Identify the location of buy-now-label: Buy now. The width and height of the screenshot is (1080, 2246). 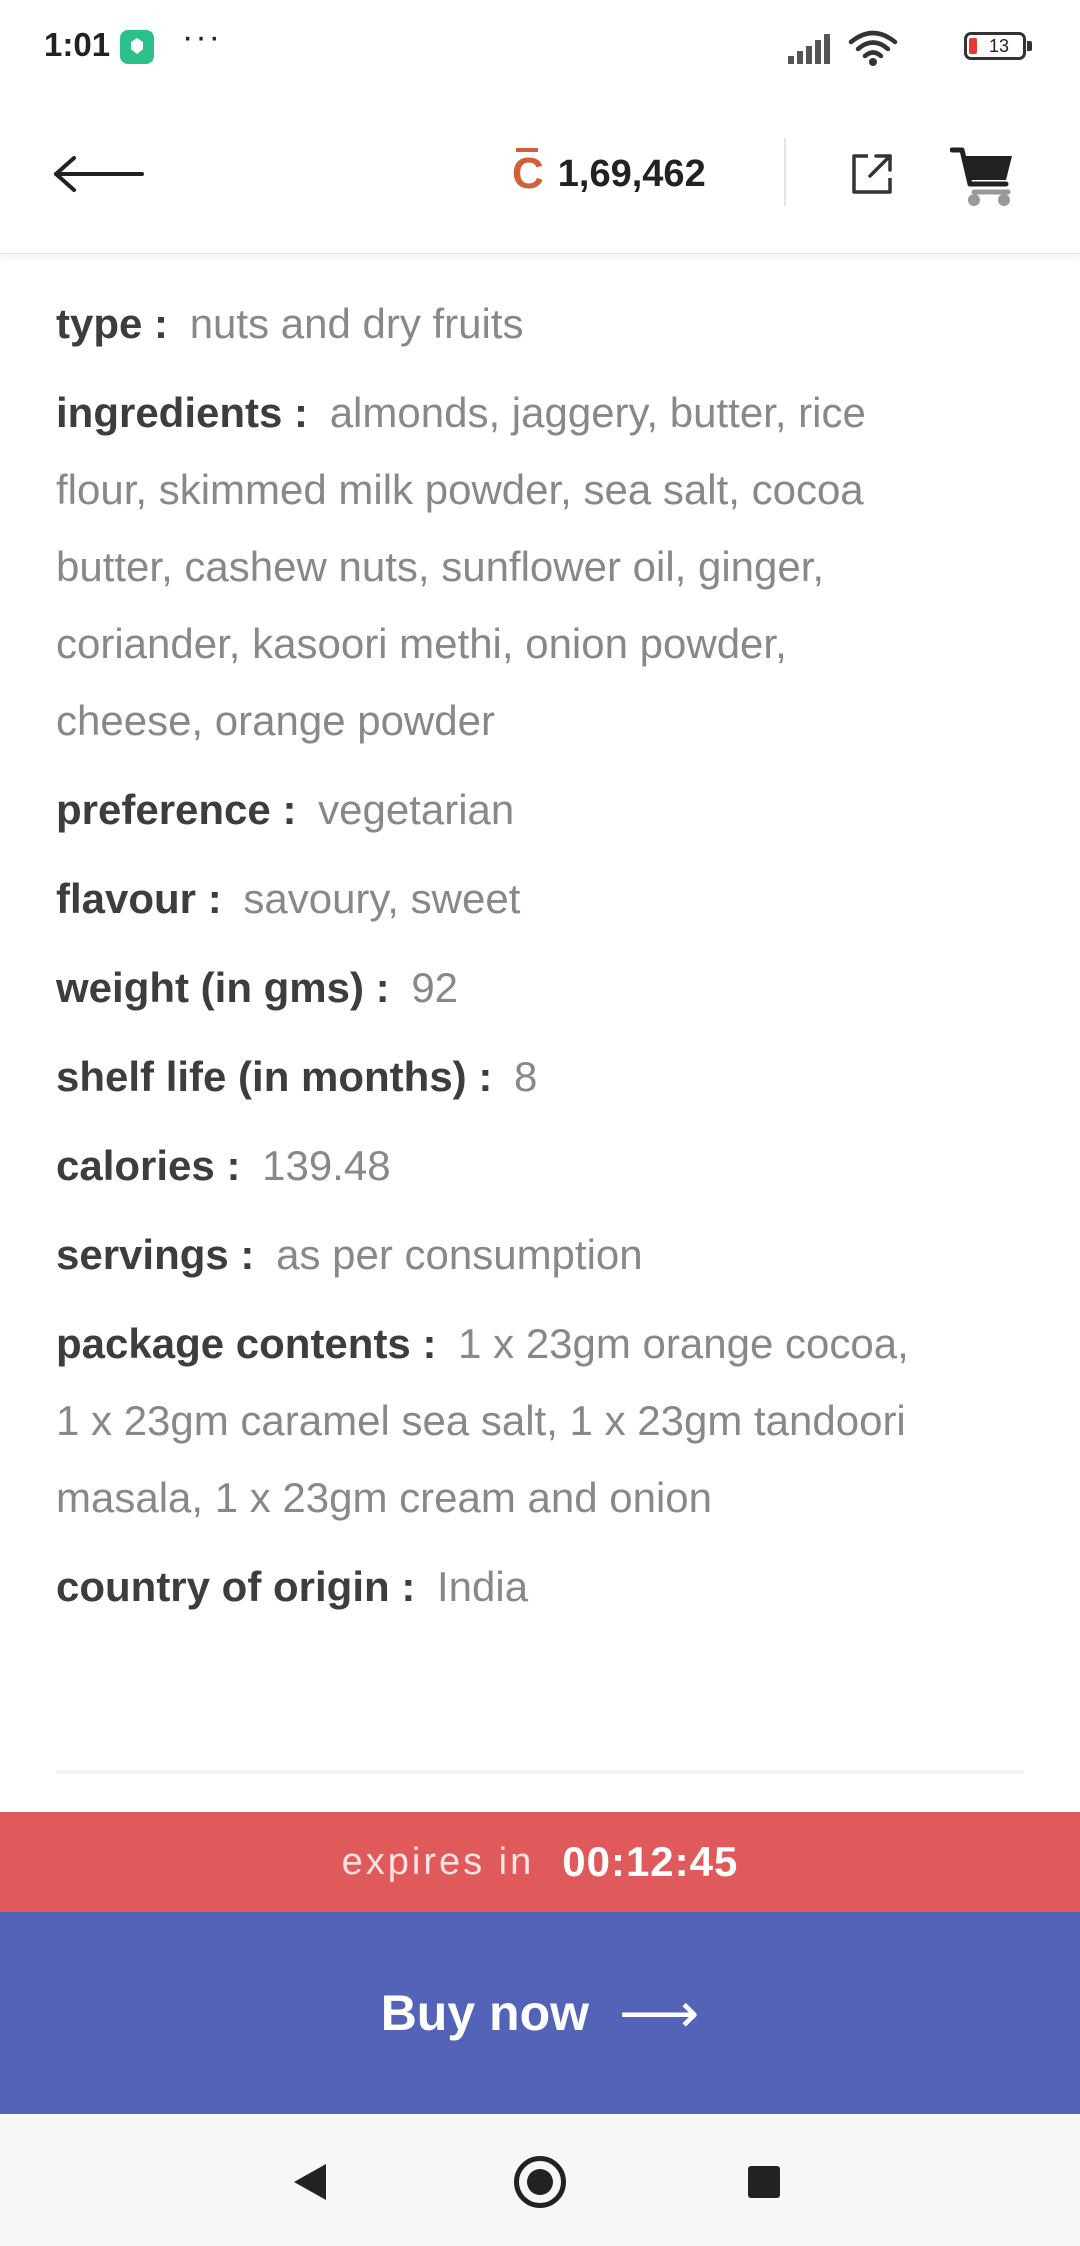
(485, 2013).